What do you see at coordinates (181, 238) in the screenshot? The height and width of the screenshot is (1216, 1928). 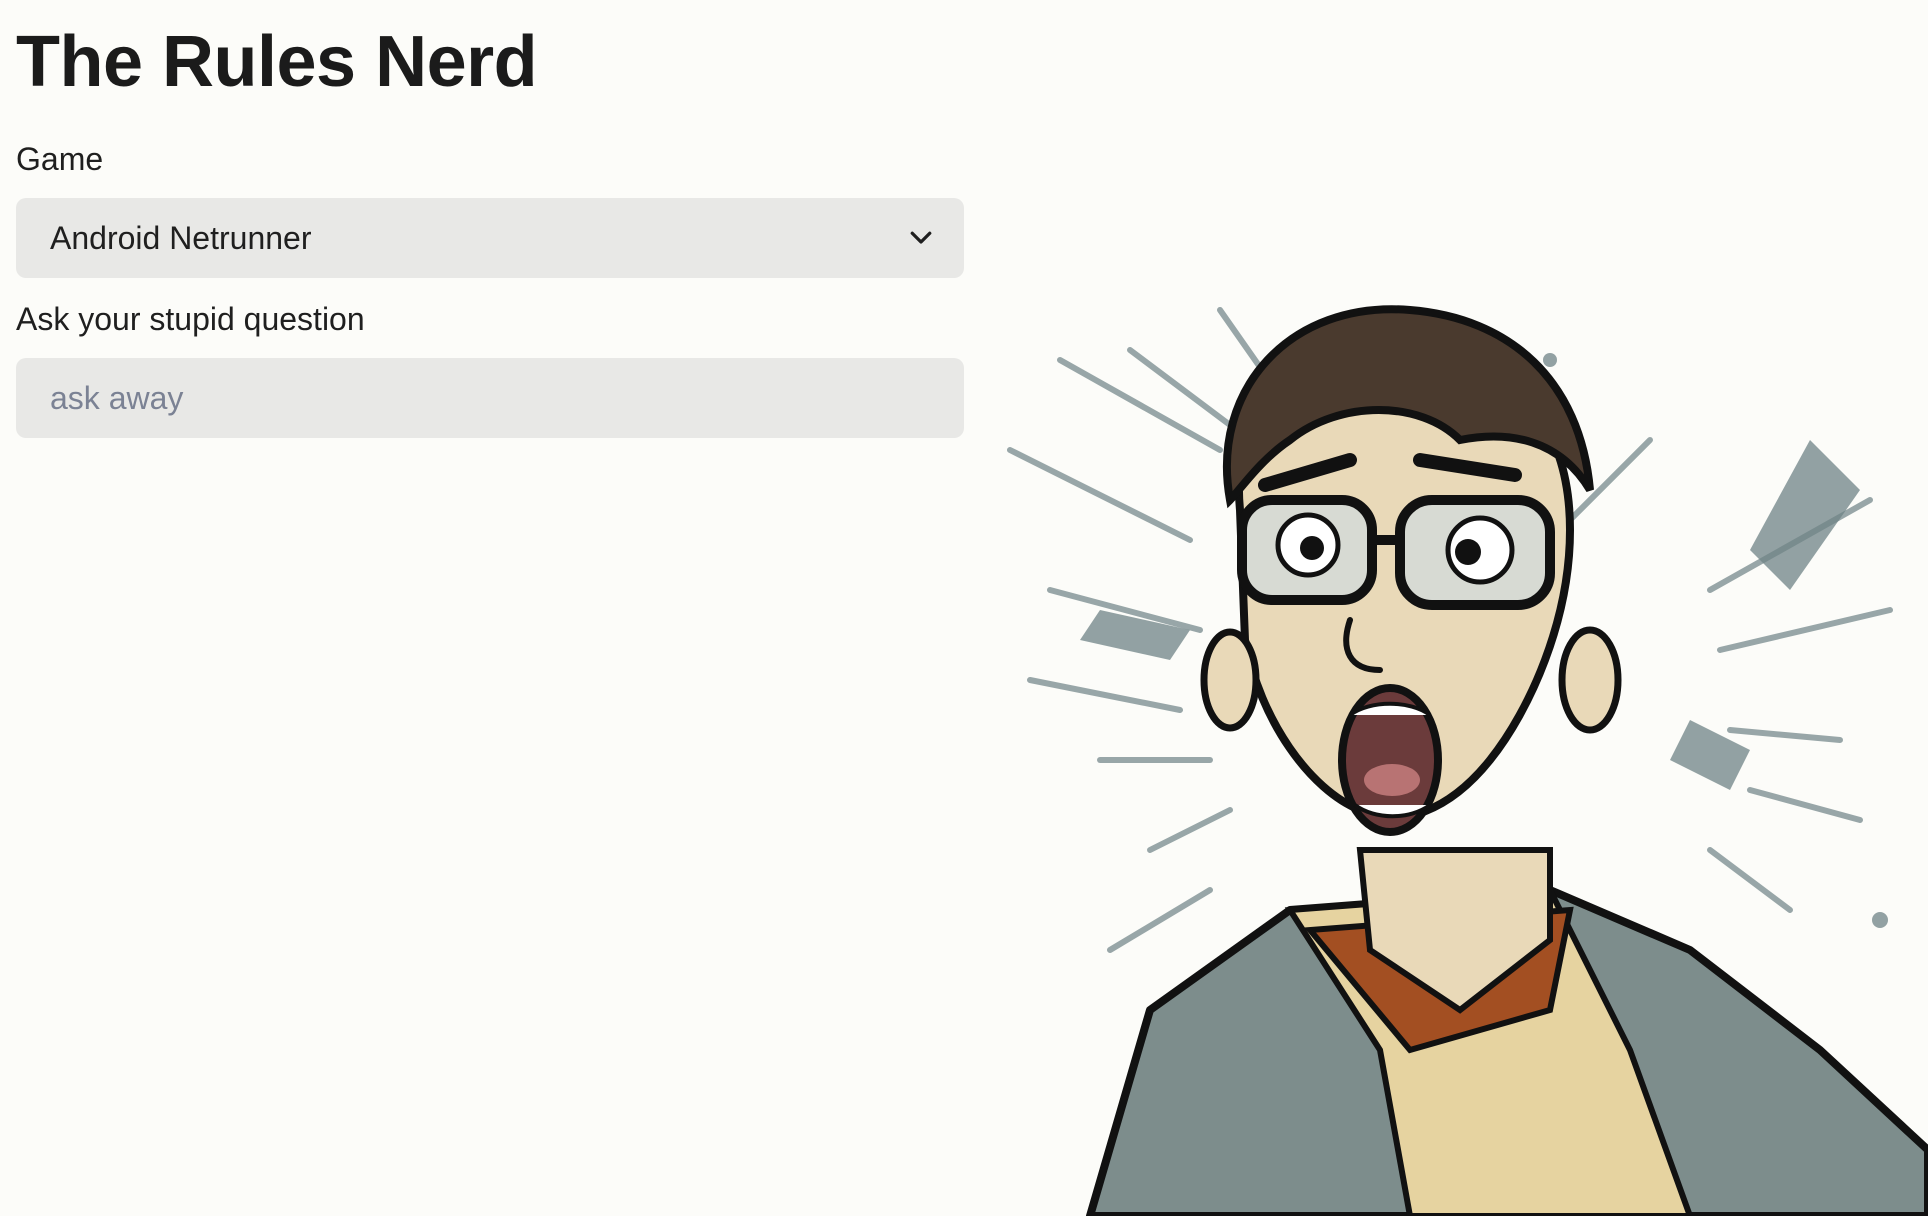 I see `game-select-value: Android Netrunner` at bounding box center [181, 238].